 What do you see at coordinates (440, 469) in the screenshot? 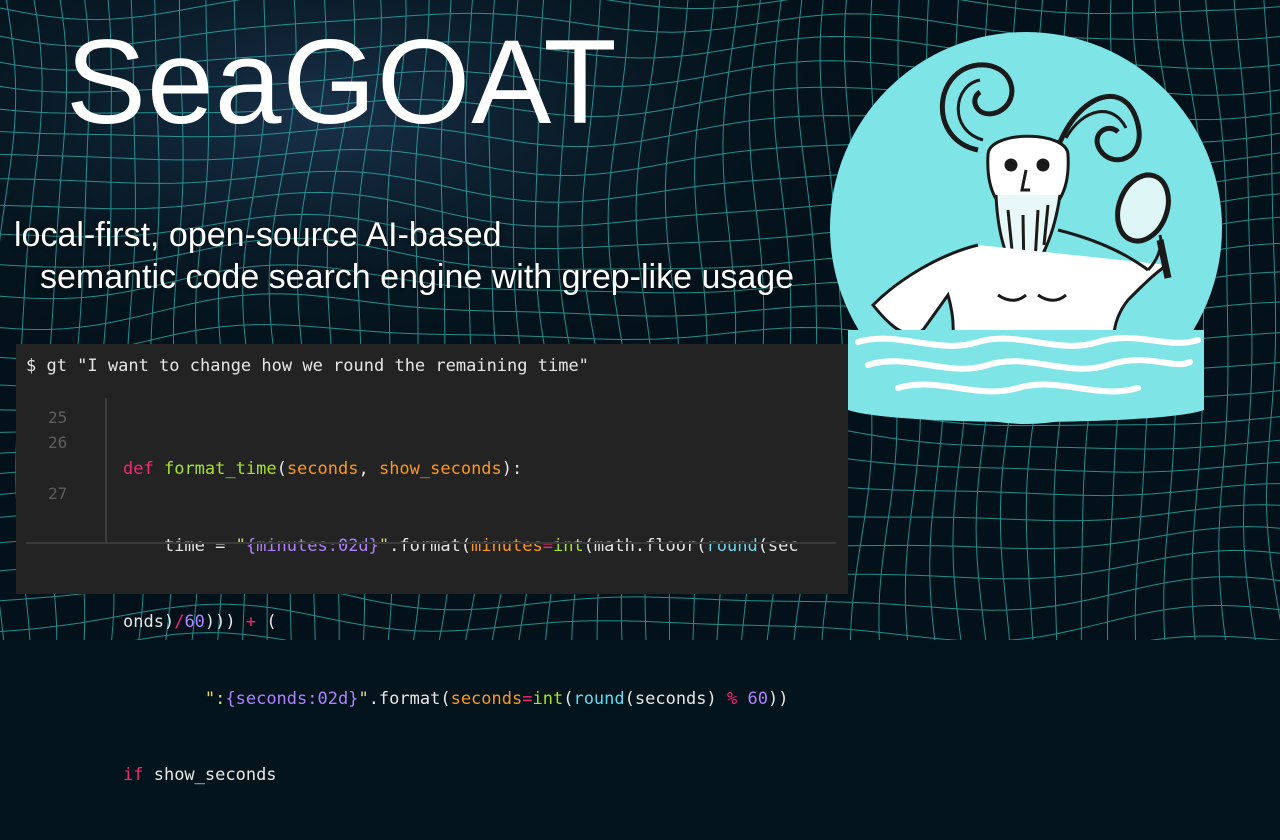
I see `param: show_seconds` at bounding box center [440, 469].